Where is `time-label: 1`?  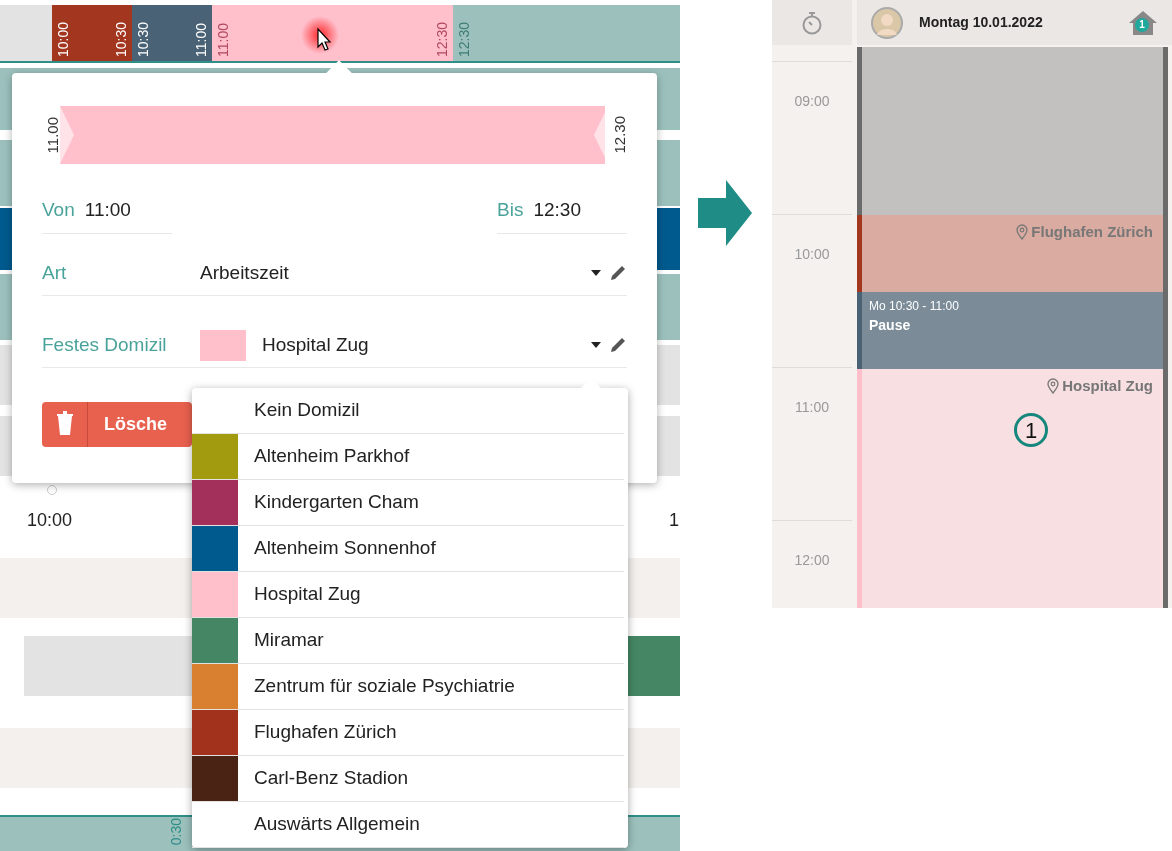
time-label: 1 is located at coordinates (674, 520).